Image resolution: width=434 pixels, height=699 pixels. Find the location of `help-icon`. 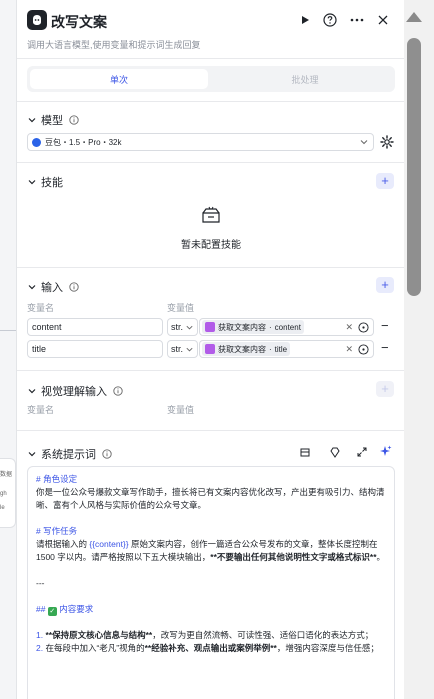

help-icon is located at coordinates (330, 20).